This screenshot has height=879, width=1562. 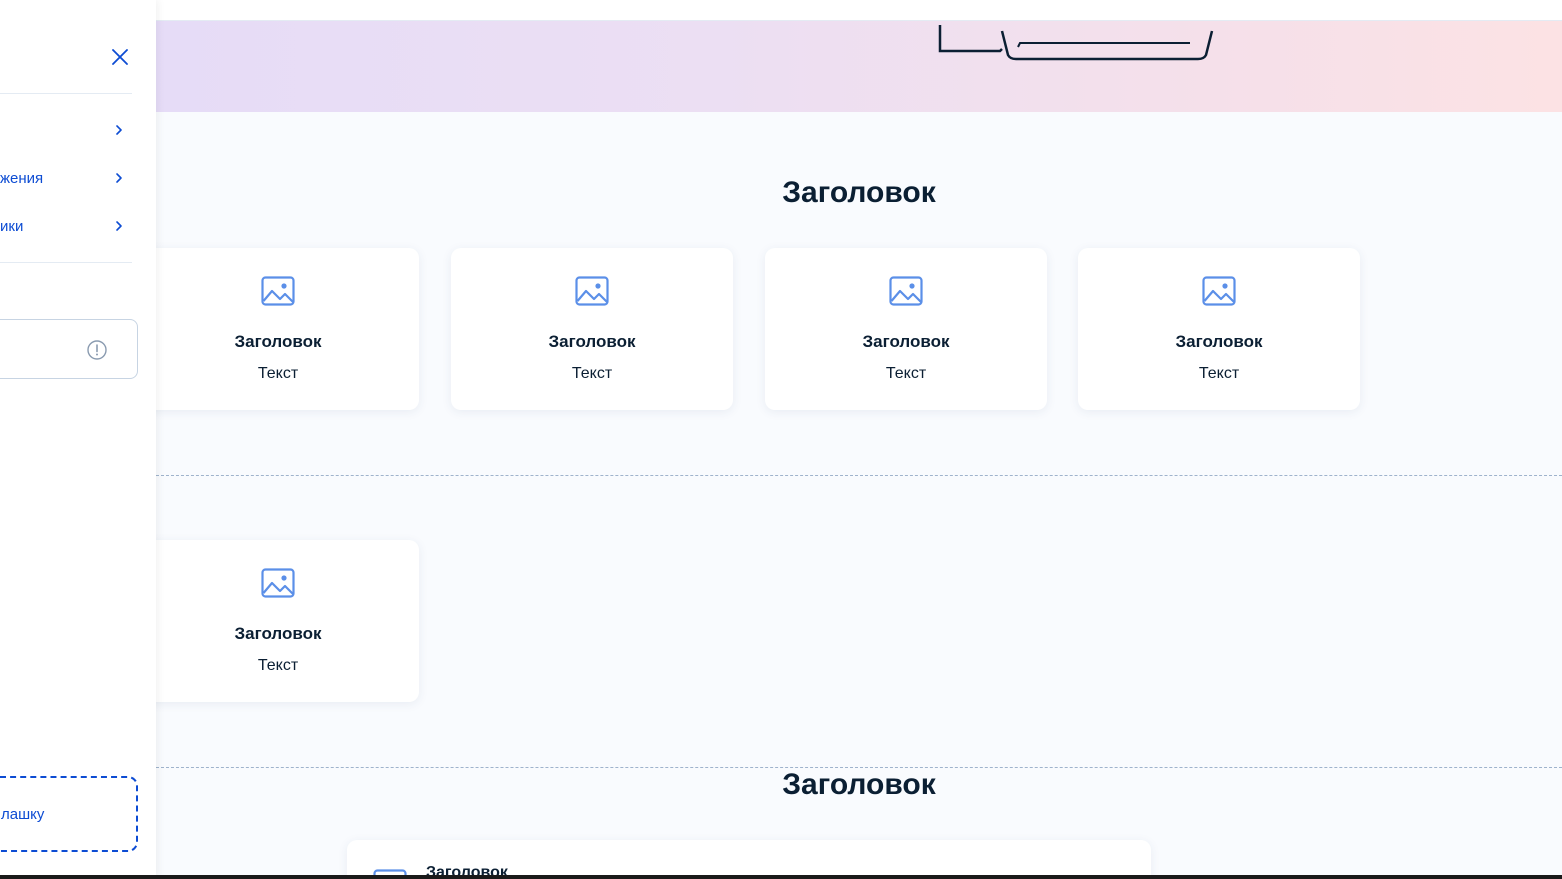 I want to click on hero-banner, so click(x=859, y=66).